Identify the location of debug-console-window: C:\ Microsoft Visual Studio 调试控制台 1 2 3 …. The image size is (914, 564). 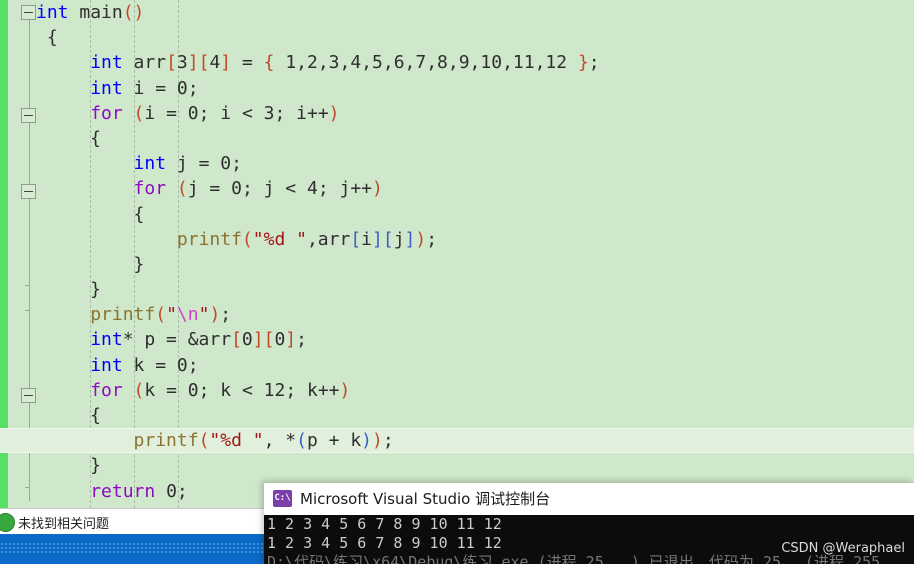
(589, 523).